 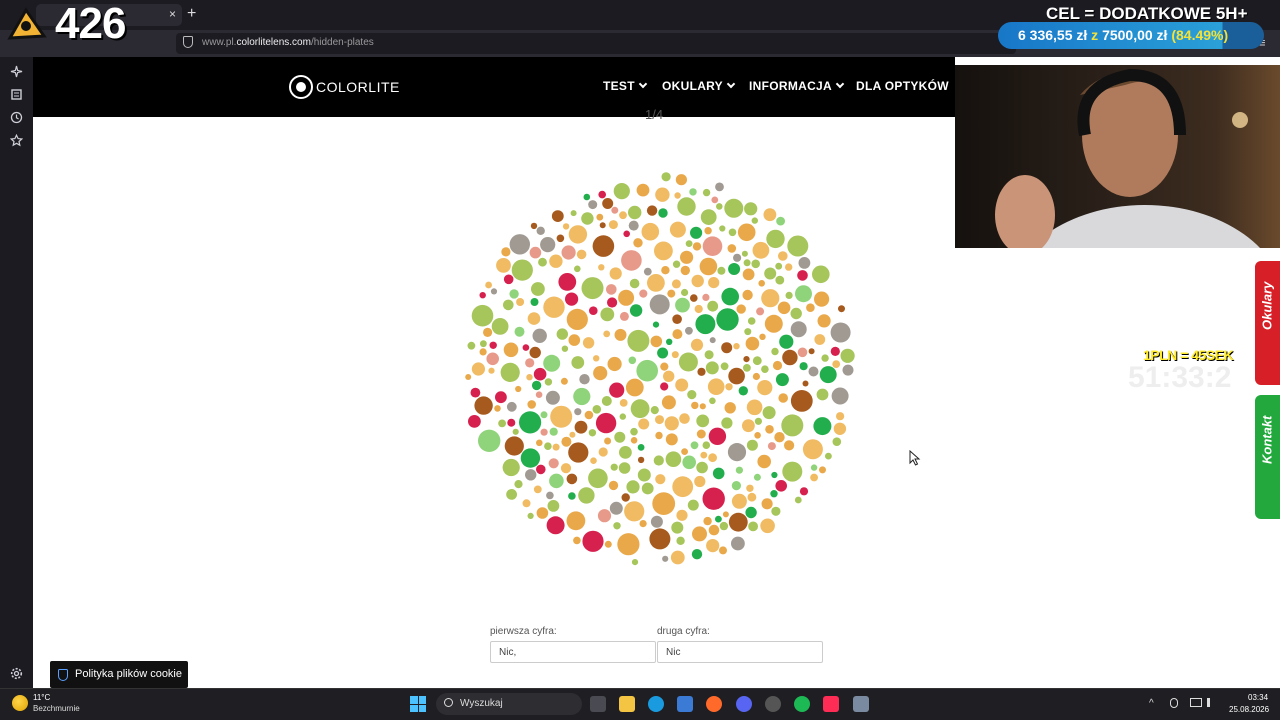 What do you see at coordinates (744, 704) in the screenshot?
I see `discord-icon` at bounding box center [744, 704].